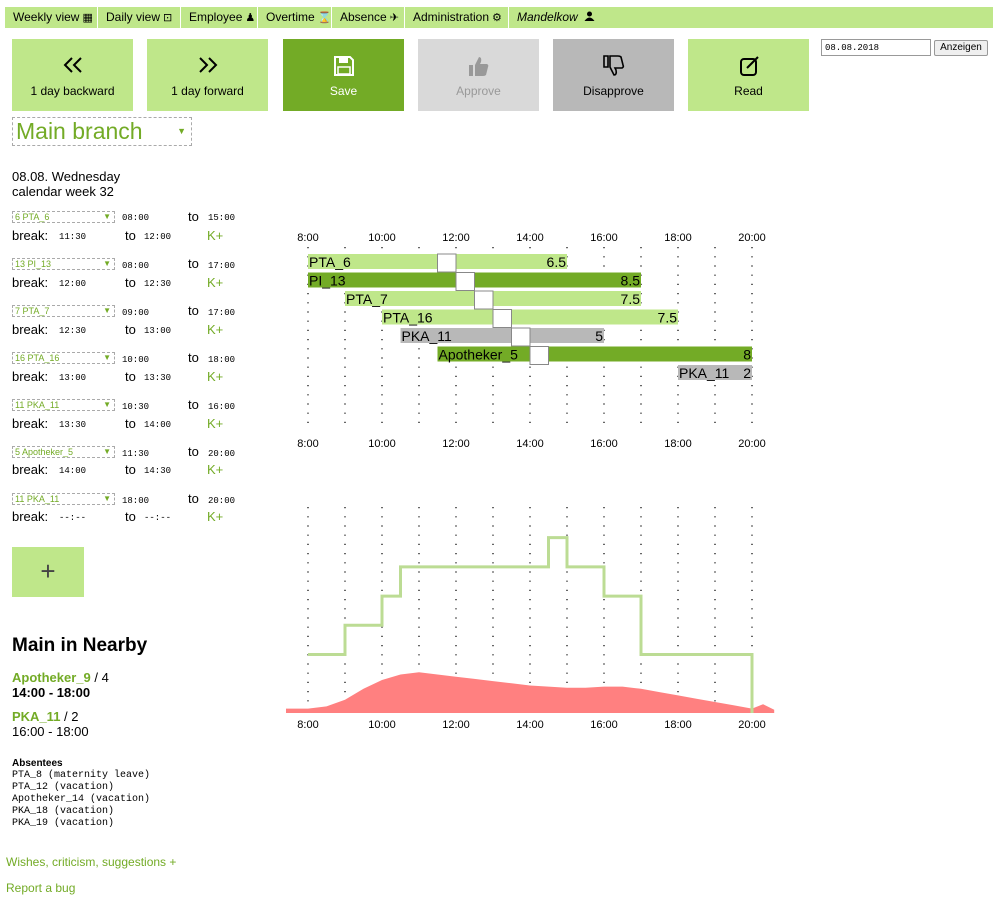 The image size is (997, 899). Describe the element at coordinates (748, 75) in the screenshot. I see `read-button: Read` at that location.